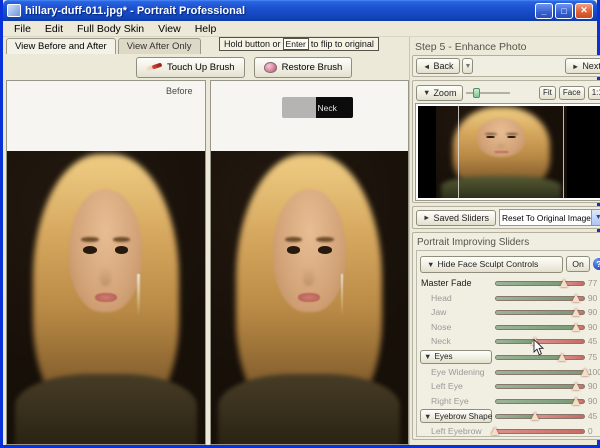 The height and width of the screenshot is (448, 600). Describe the element at coordinates (592, 312) in the screenshot. I see `slider-value: 90` at that location.